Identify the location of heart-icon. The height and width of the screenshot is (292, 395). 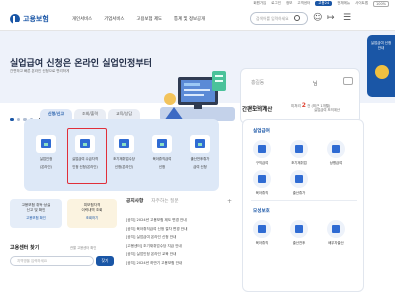
(299, 179).